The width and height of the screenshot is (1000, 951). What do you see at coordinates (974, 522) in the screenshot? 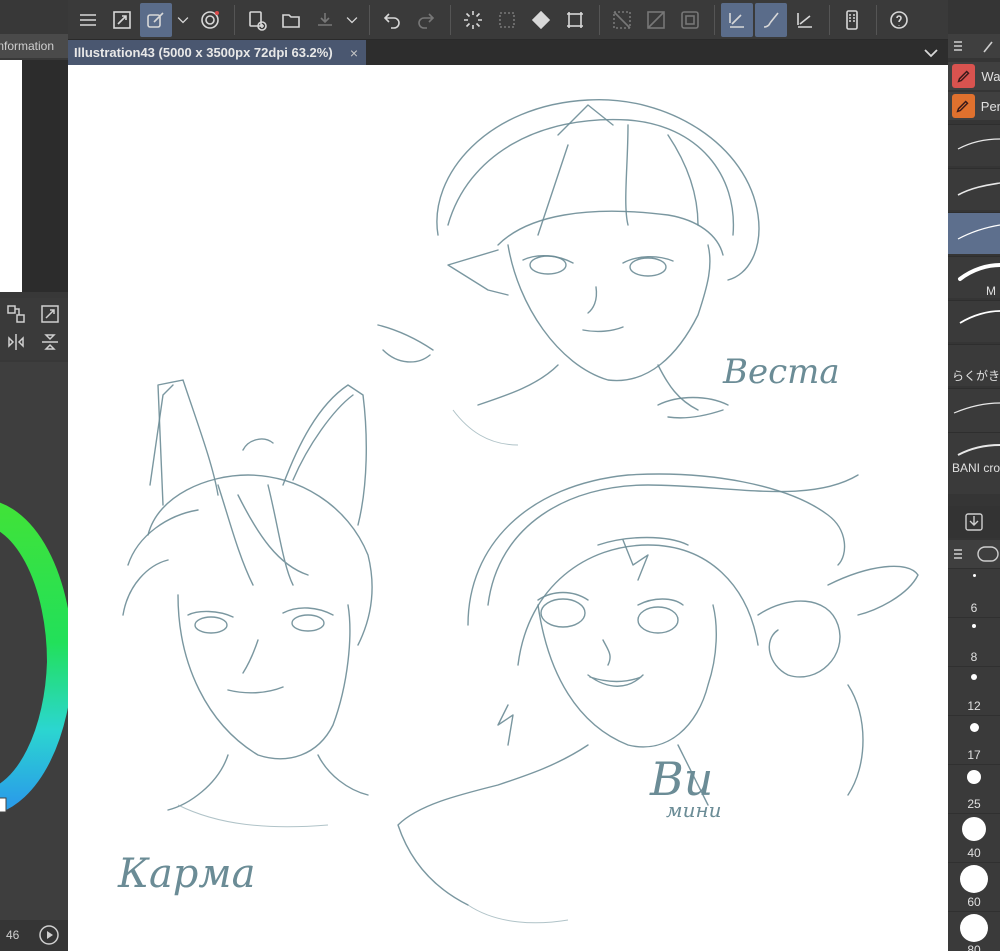
I see `import-icon` at bounding box center [974, 522].